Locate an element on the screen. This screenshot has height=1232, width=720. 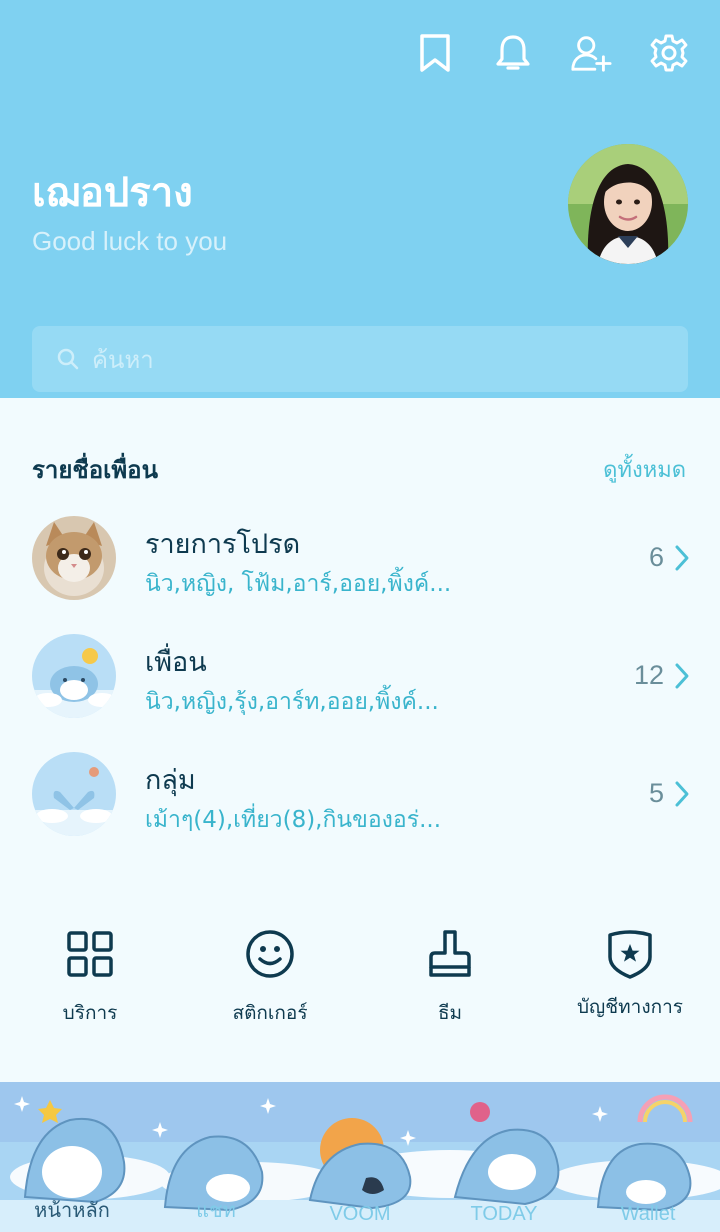
search-bar: ค้นหา is located at coordinates (360, 359).